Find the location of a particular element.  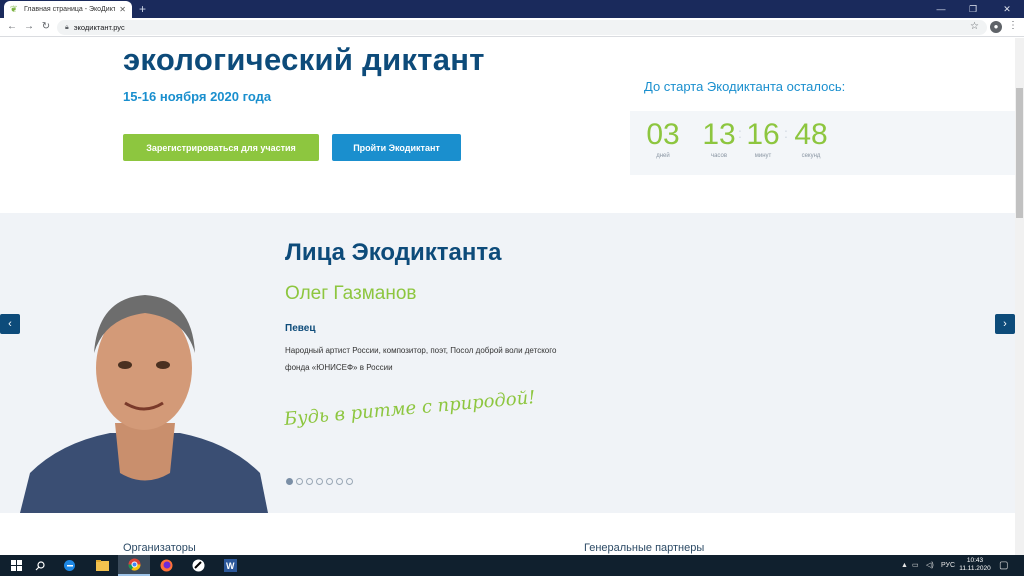

search-icon is located at coordinates (40, 565).